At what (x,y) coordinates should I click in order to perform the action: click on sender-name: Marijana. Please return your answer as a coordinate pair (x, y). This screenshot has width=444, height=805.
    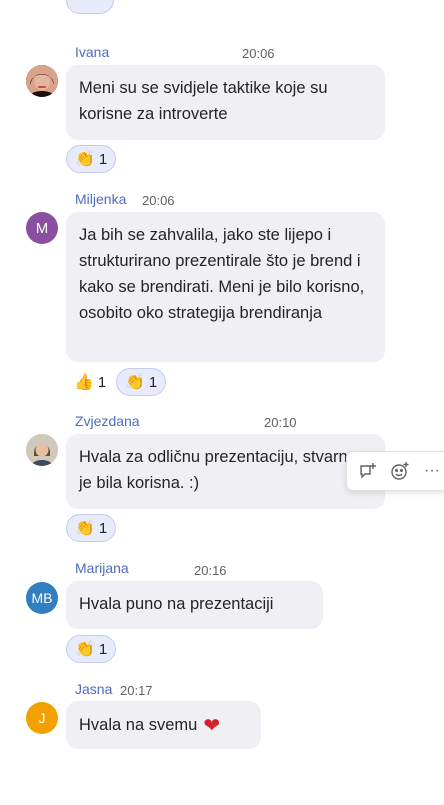
    Looking at the image, I should click on (102, 568).